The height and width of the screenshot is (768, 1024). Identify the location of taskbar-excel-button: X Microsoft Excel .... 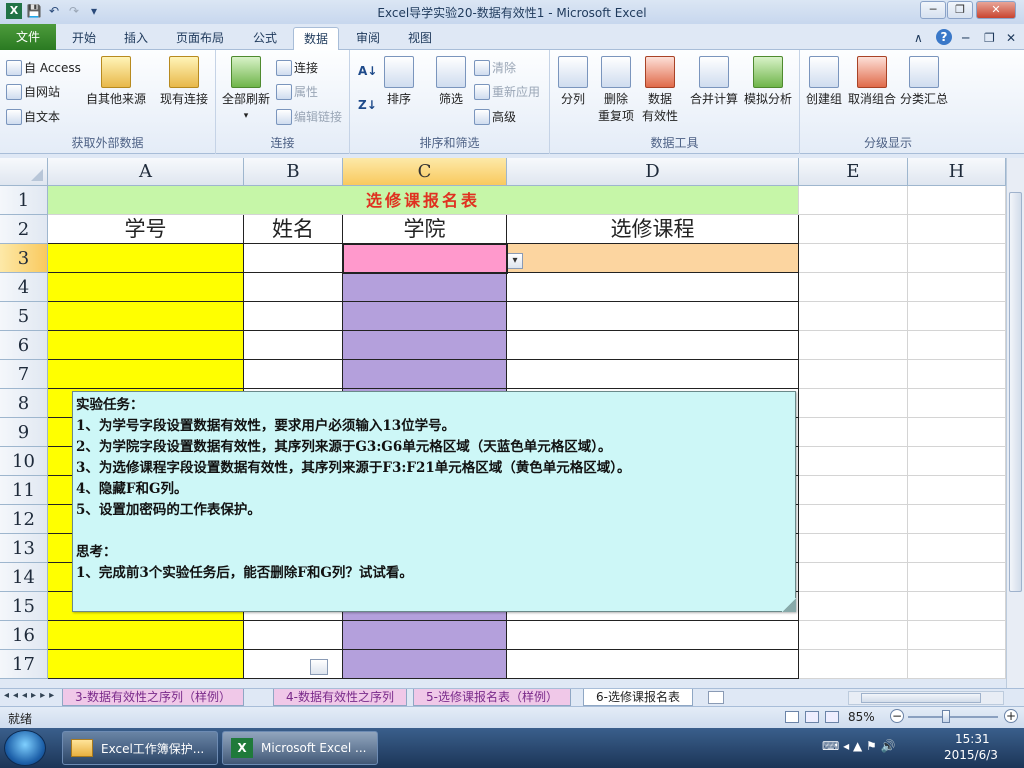
(300, 748).